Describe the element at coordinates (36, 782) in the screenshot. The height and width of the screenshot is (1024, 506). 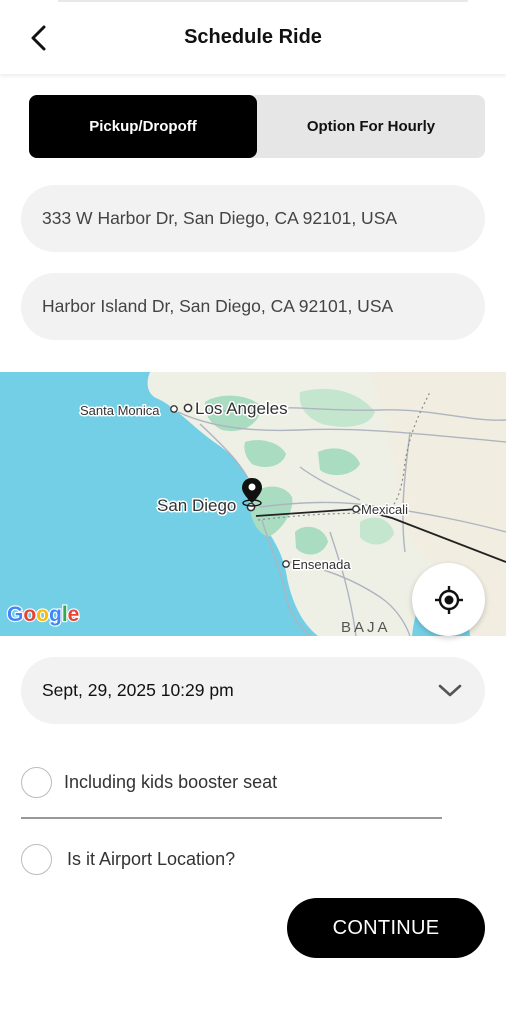
I see `booster-seat-radio` at that location.